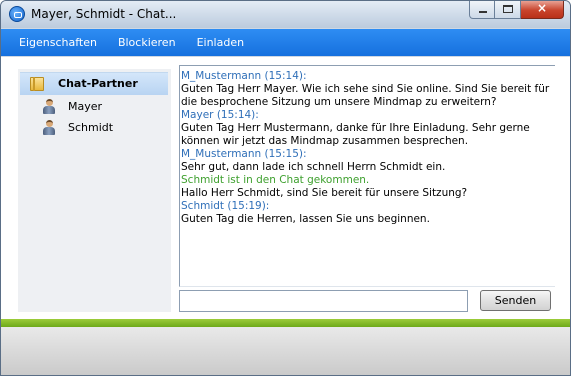 The image size is (571, 376). Describe the element at coordinates (515, 300) in the screenshot. I see `send-button: Senden` at that location.